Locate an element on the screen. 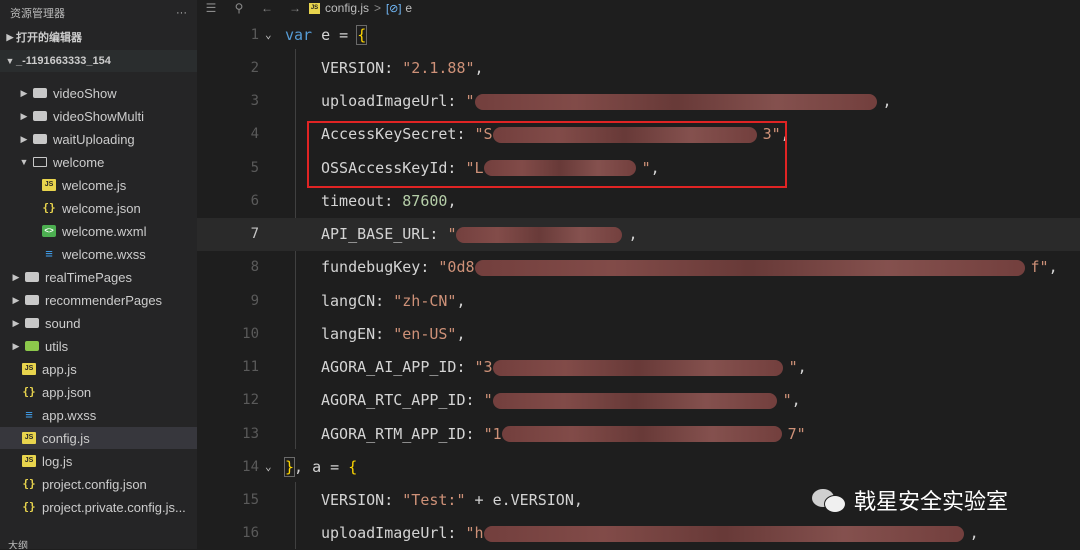 The height and width of the screenshot is (550, 1080). code-line: 7 API_BASE_URL: ", is located at coordinates (638, 234).